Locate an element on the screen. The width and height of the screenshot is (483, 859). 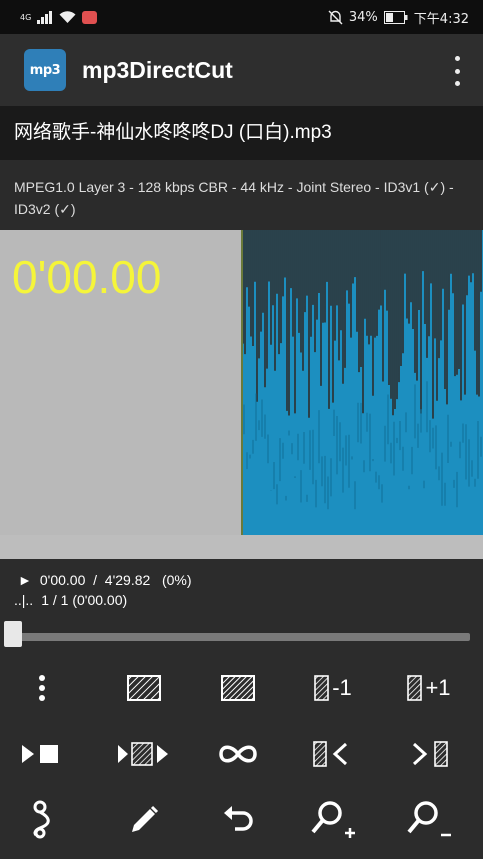
selection-marker: ..|.. is located at coordinates (24, 600).